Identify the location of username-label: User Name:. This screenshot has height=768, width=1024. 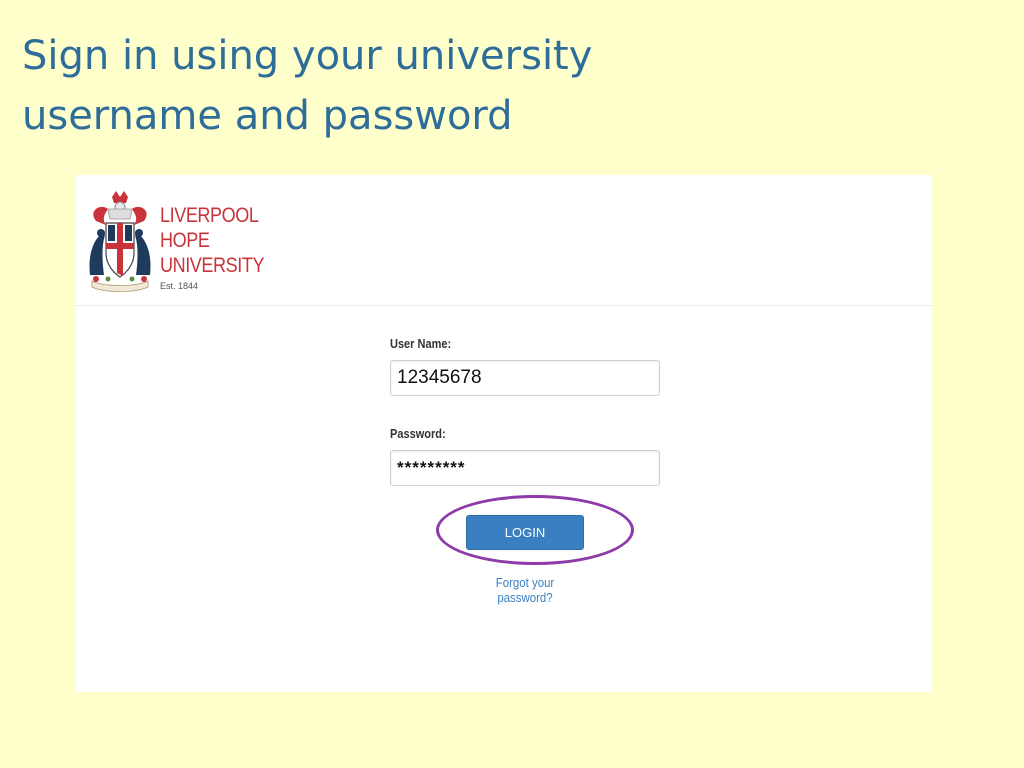
(421, 344).